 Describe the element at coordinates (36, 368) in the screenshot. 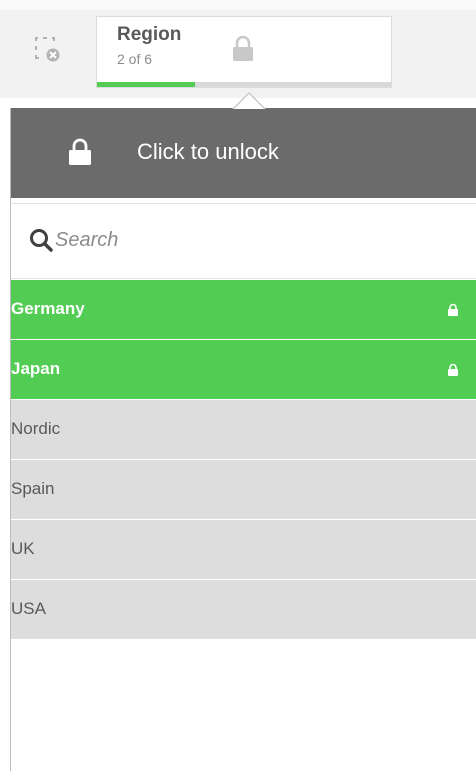

I see `list-item-label: Japan` at that location.